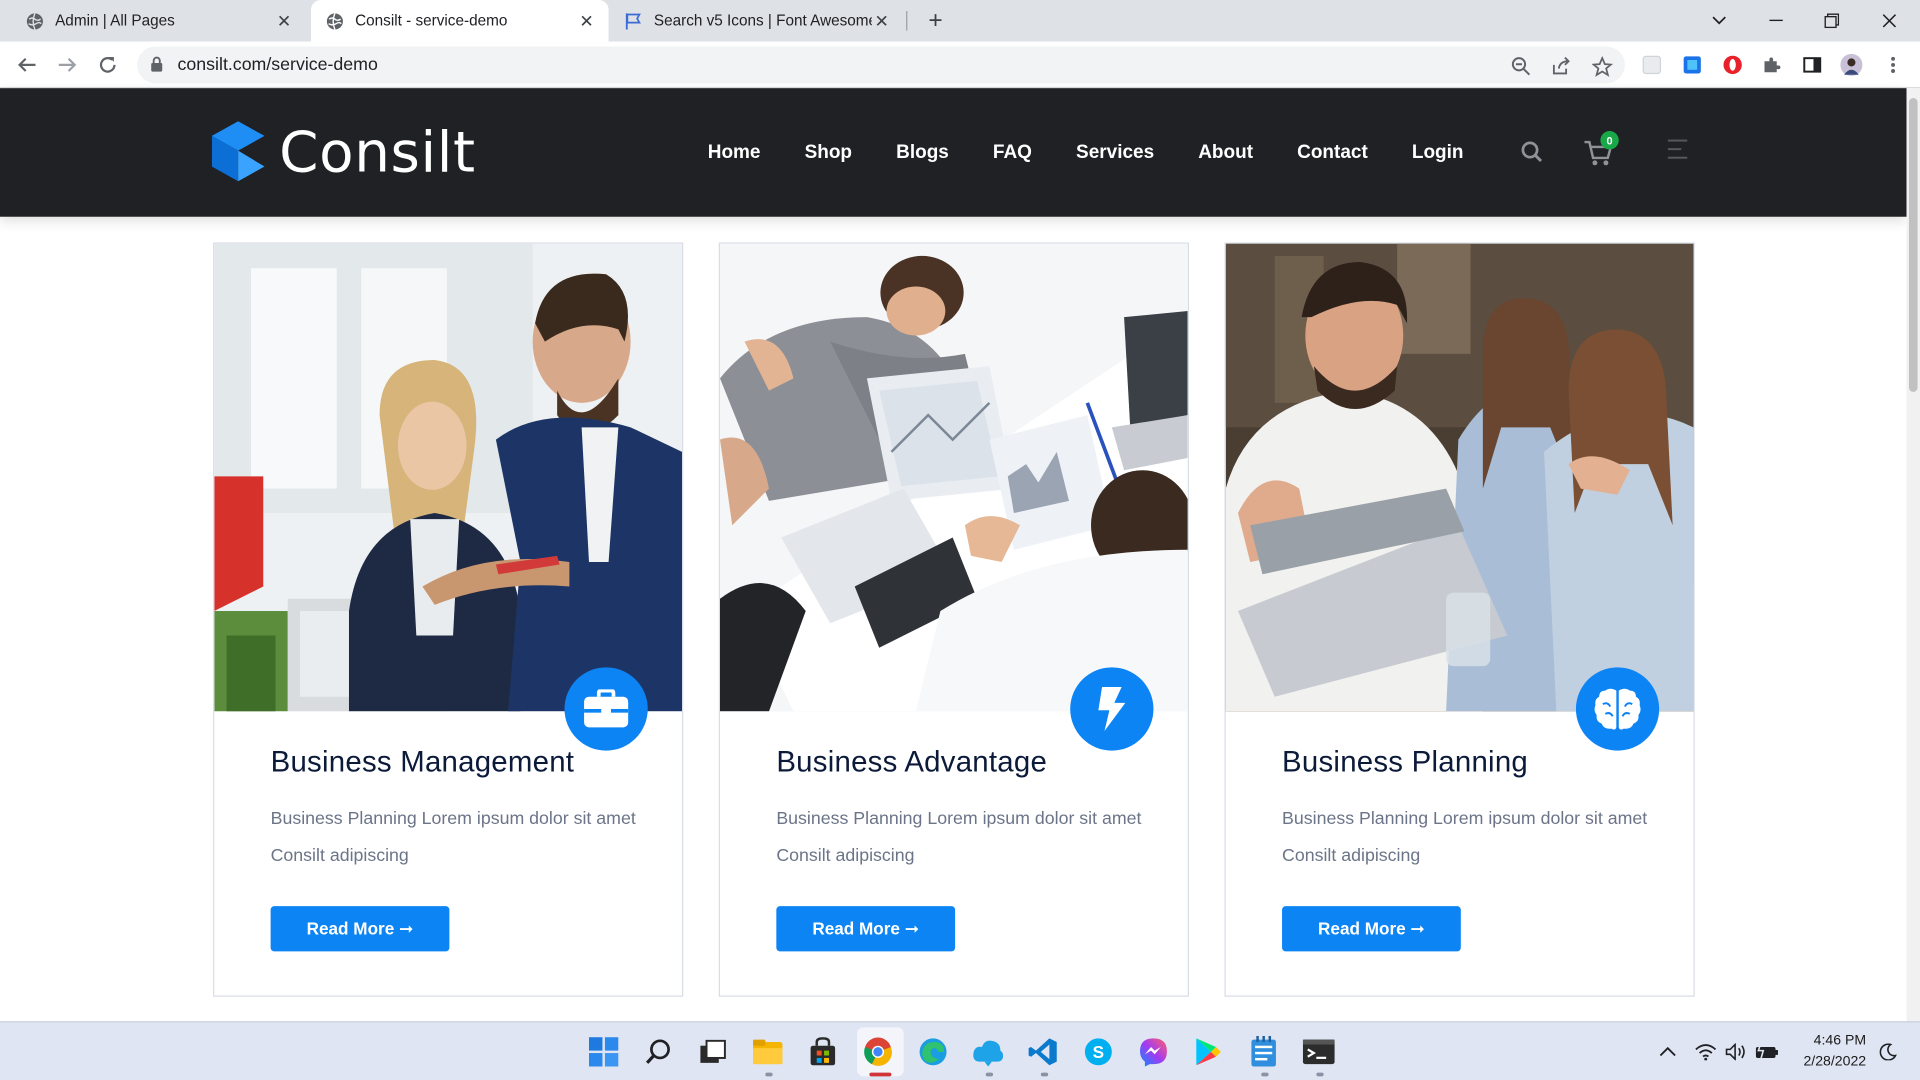 The width and height of the screenshot is (1920, 1080). Describe the element at coordinates (1772, 65) in the screenshot. I see `puzzle-extensions-icon` at that location.